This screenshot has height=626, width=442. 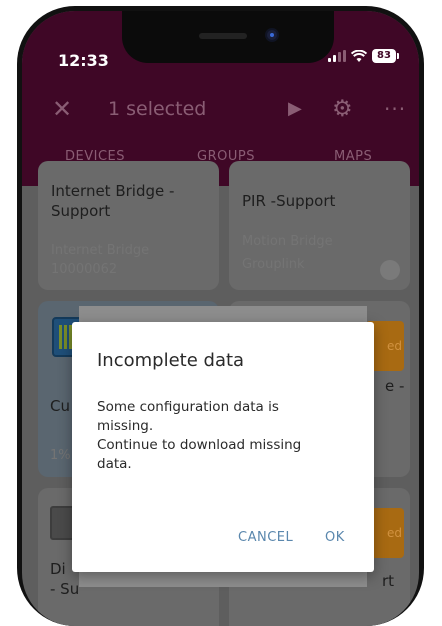 I want to click on dialog-message-line3: Continue to download missing, so click(x=199, y=445).